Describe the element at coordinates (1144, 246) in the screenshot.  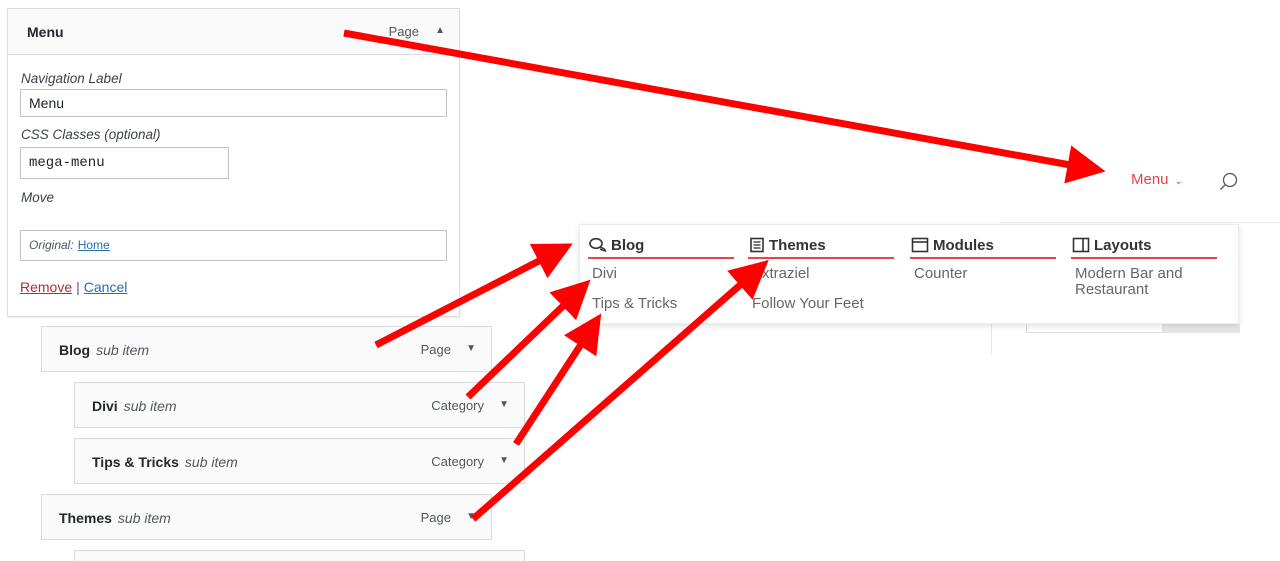
I see `mega-column-heading: Layouts` at that location.